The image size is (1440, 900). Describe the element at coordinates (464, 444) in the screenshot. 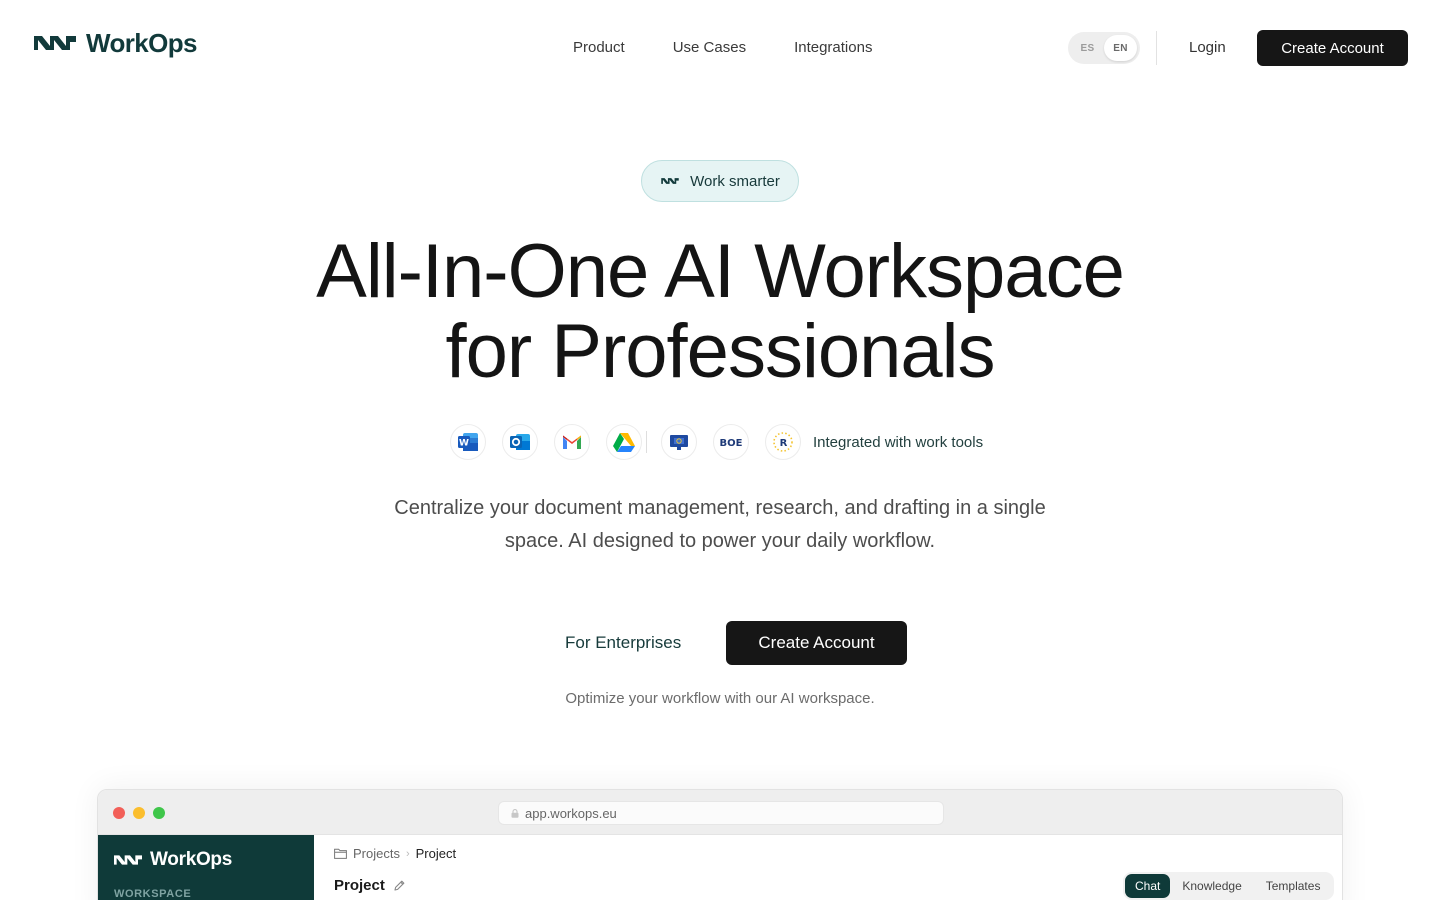

I see `svg-text: W` at that location.